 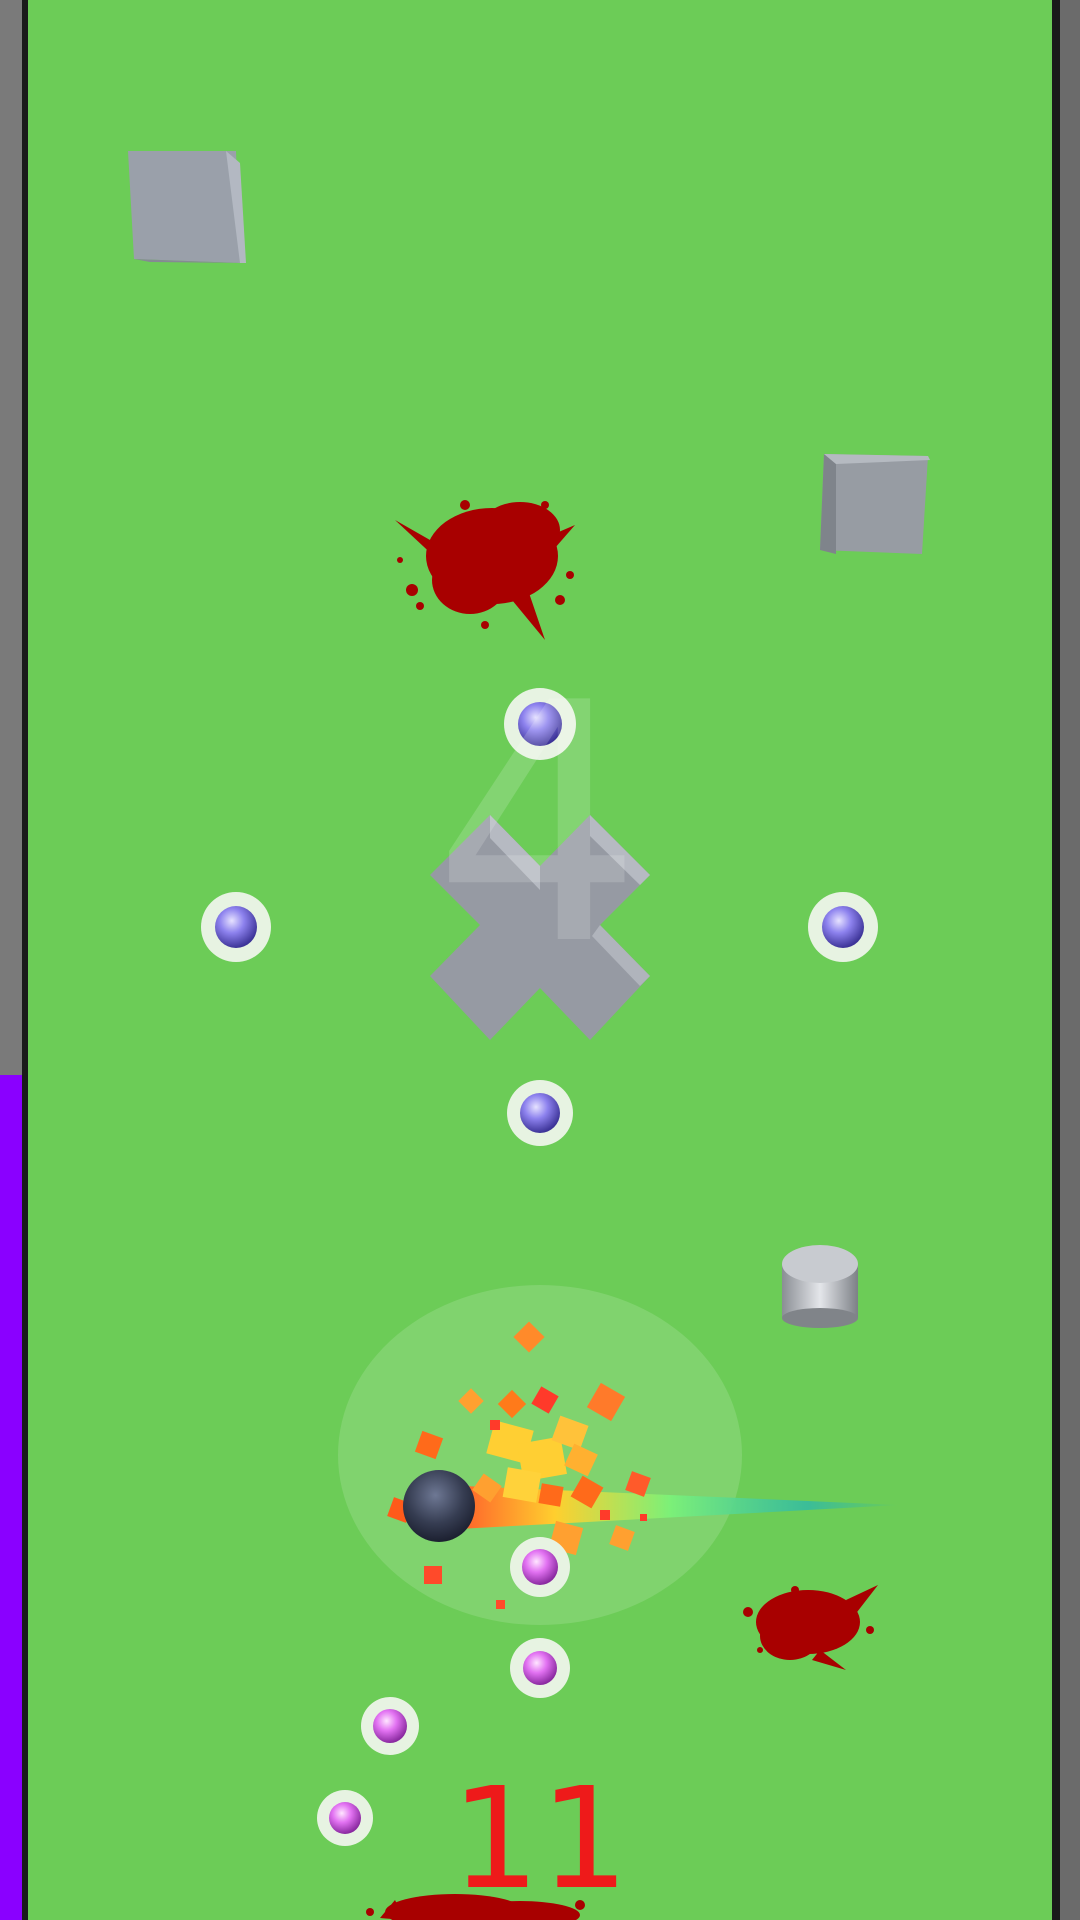 What do you see at coordinates (540, 927) in the screenshot?
I see `gray-x-obstacle` at bounding box center [540, 927].